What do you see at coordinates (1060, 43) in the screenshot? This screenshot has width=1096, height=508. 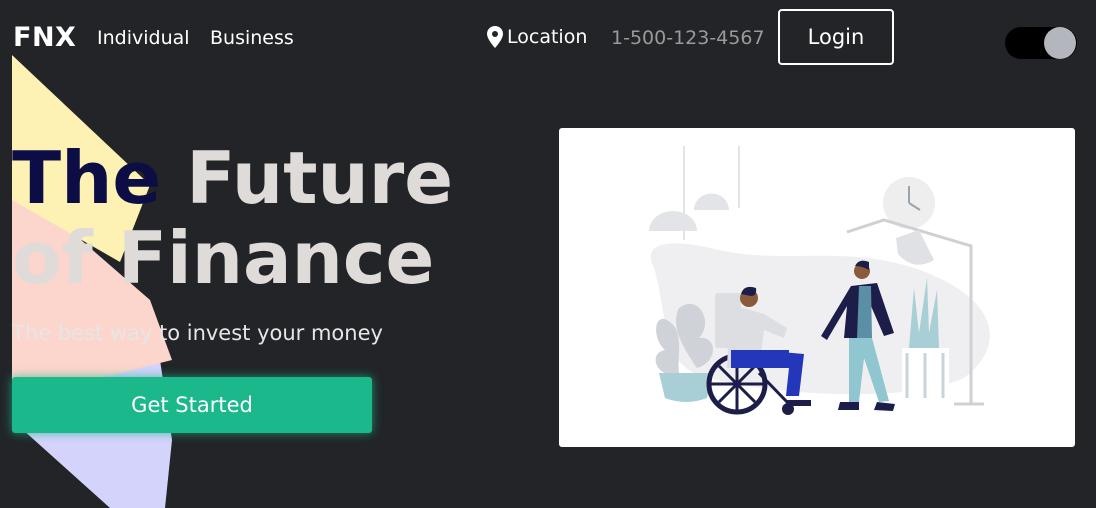 I see `toggle-knob` at bounding box center [1060, 43].